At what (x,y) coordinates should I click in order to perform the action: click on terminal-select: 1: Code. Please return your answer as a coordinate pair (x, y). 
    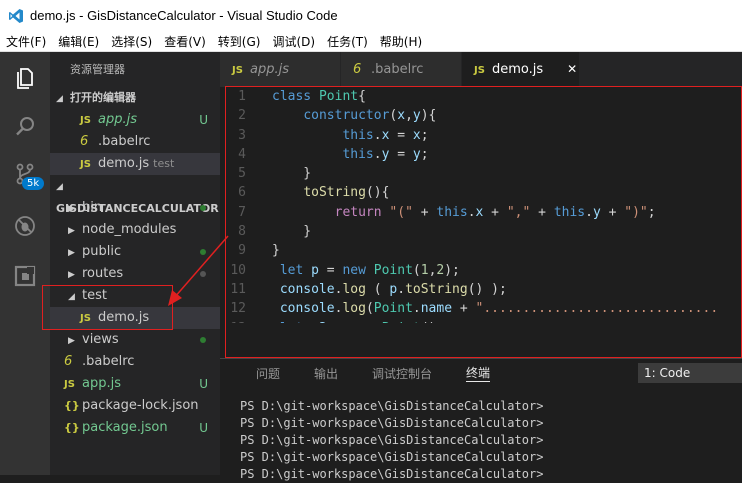
    Looking at the image, I should click on (690, 373).